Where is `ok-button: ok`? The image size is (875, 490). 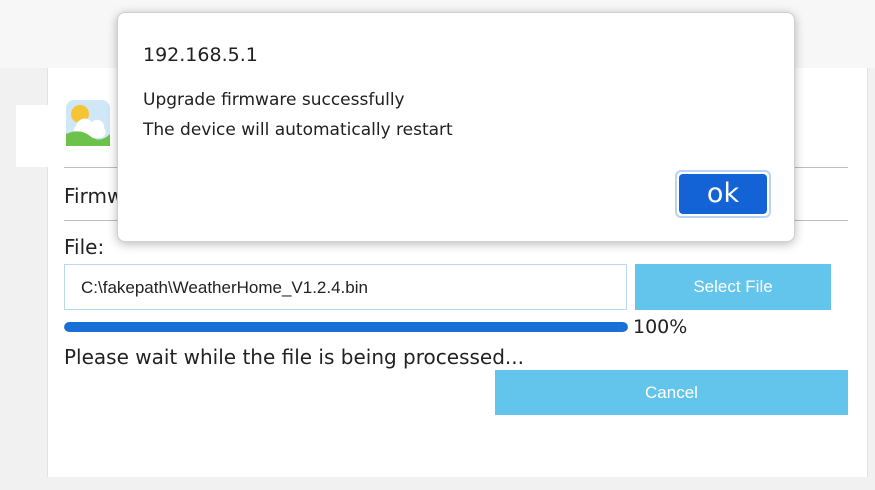
ok-button: ok is located at coordinates (723, 194).